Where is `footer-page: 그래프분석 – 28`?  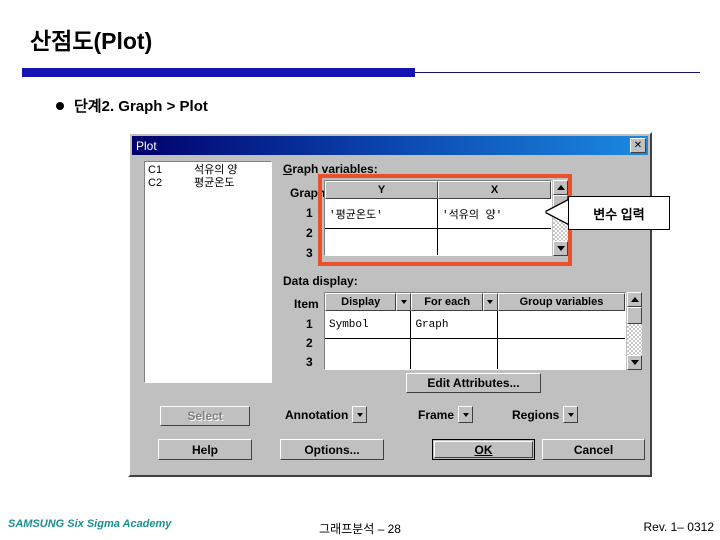 footer-page: 그래프분석 – 28 is located at coordinates (360, 529).